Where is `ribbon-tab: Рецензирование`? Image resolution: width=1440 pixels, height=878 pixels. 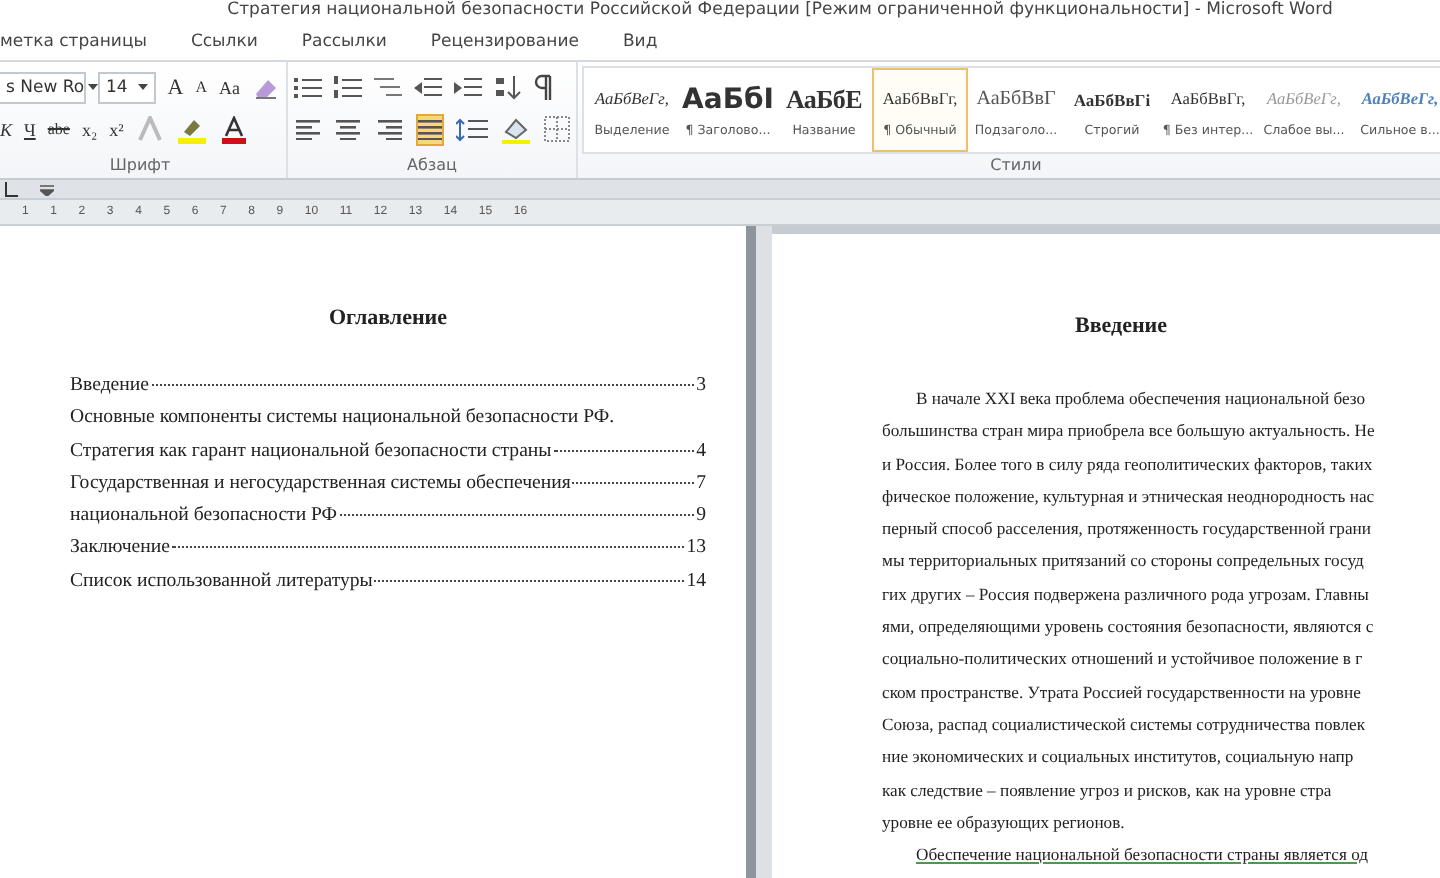 ribbon-tab: Рецензирование is located at coordinates (504, 42).